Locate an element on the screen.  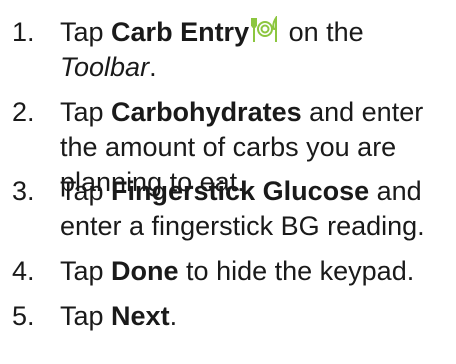
fork-plate-knife-icon is located at coordinates (264, 29).